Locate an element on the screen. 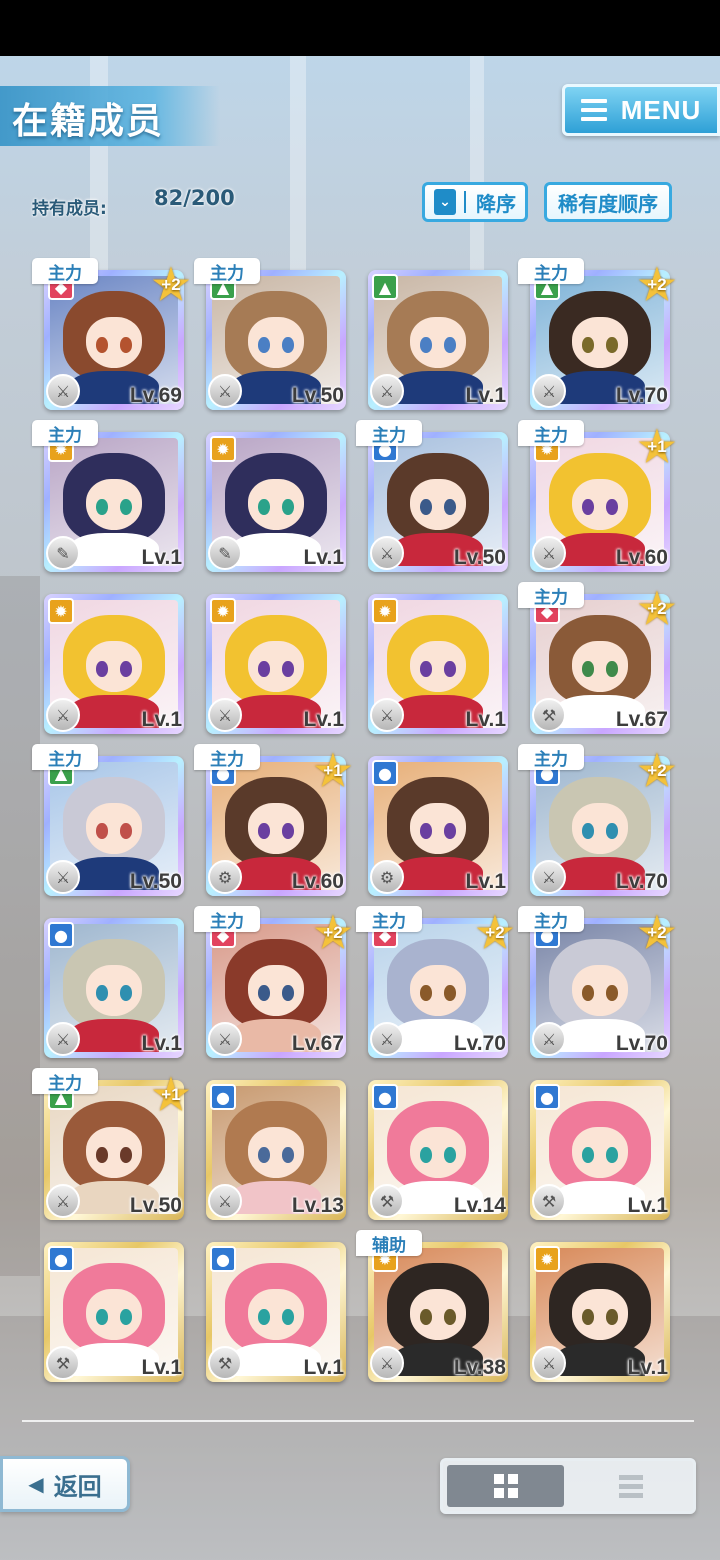 Image resolution: width=720 pixels, height=1560 pixels. grid-view-icon is located at coordinates (505, 1486).